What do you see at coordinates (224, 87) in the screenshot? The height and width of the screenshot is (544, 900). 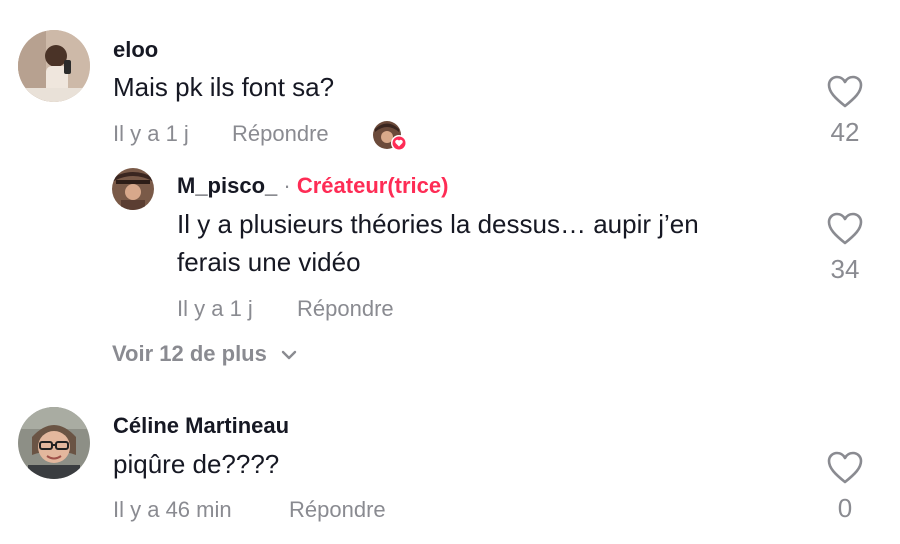 I see `comment-text: Mais pk ils font sa?` at bounding box center [224, 87].